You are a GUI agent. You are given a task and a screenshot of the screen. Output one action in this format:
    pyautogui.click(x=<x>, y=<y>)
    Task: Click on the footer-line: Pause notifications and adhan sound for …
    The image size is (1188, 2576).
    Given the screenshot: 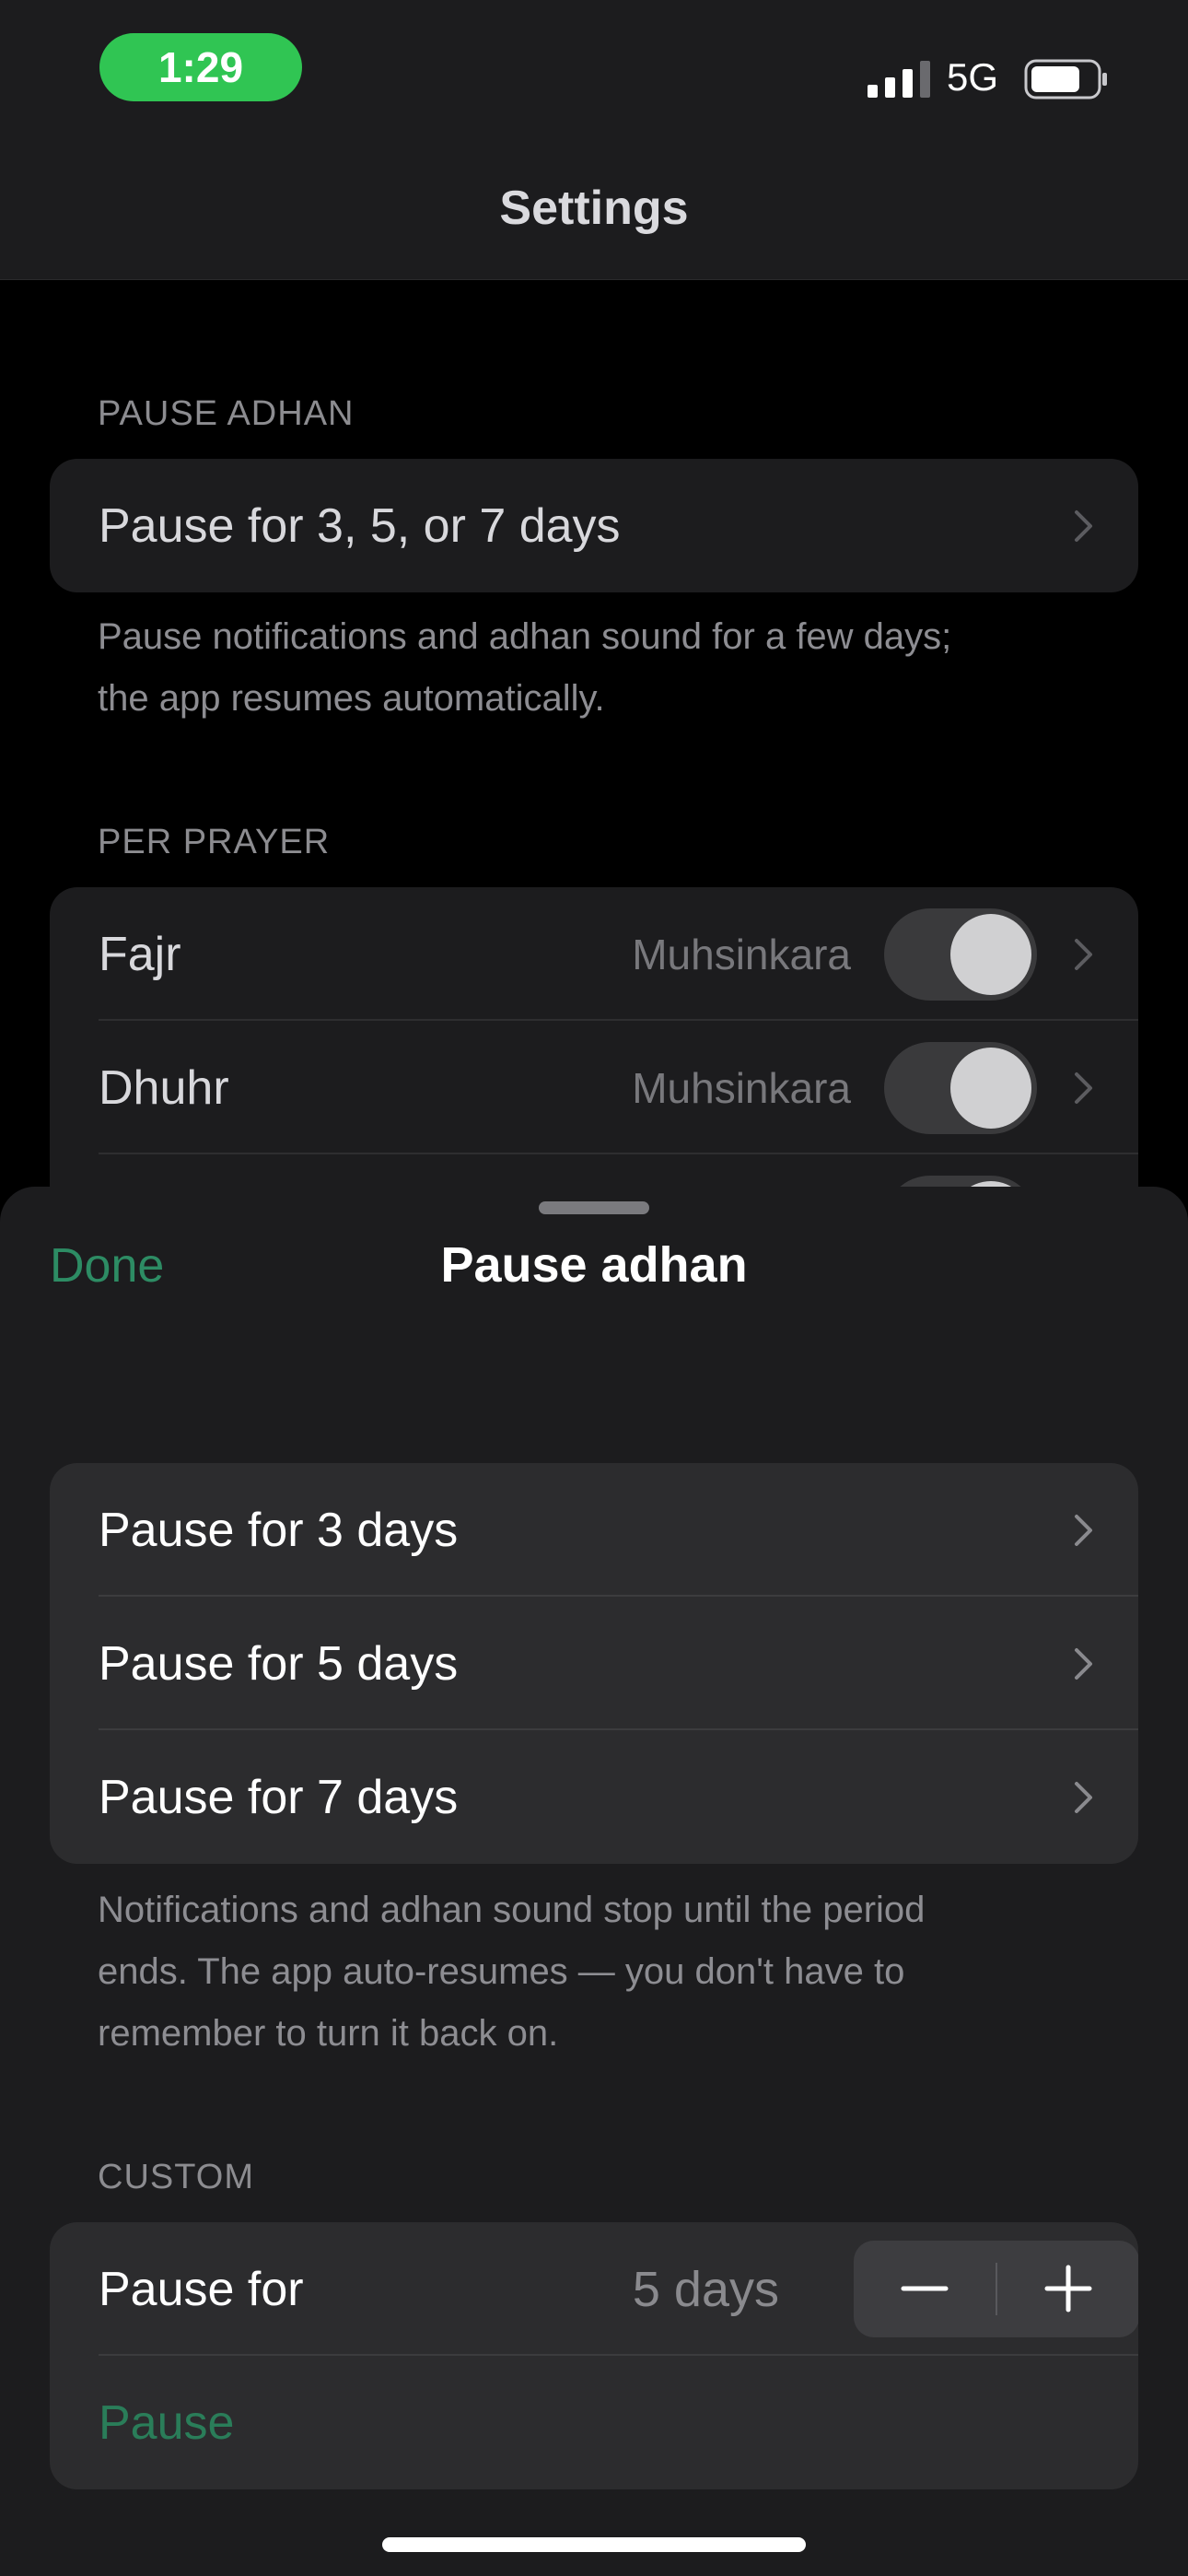 What is the action you would take?
    pyautogui.click(x=525, y=636)
    